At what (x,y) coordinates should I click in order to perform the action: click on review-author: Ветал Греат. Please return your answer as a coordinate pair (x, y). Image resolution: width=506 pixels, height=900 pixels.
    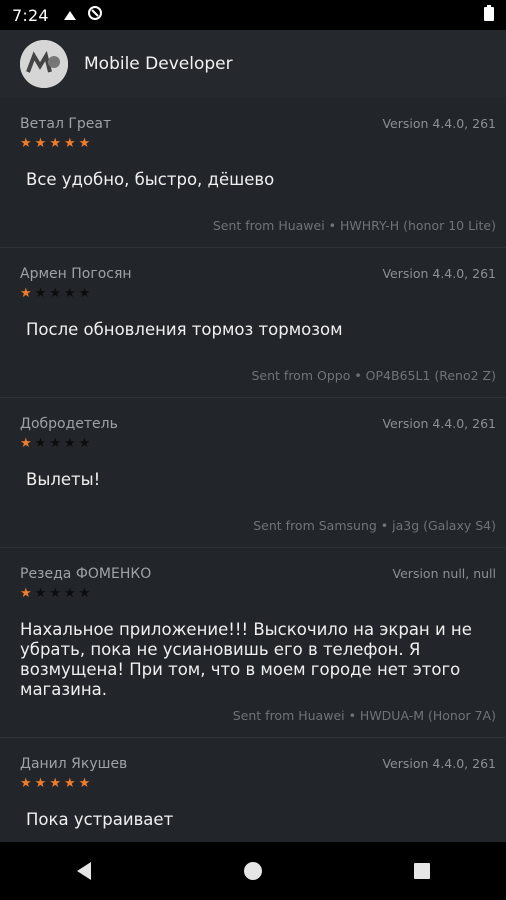
    Looking at the image, I should click on (66, 124).